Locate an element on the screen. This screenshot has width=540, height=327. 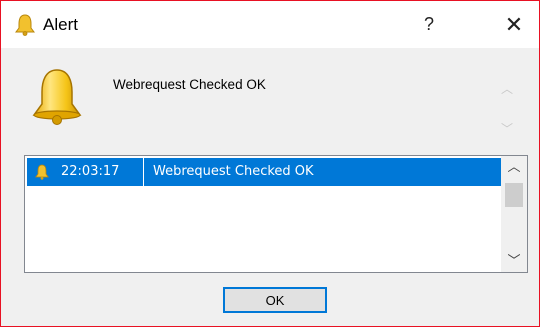
alert-time: 22:03:17 is located at coordinates (90, 171).